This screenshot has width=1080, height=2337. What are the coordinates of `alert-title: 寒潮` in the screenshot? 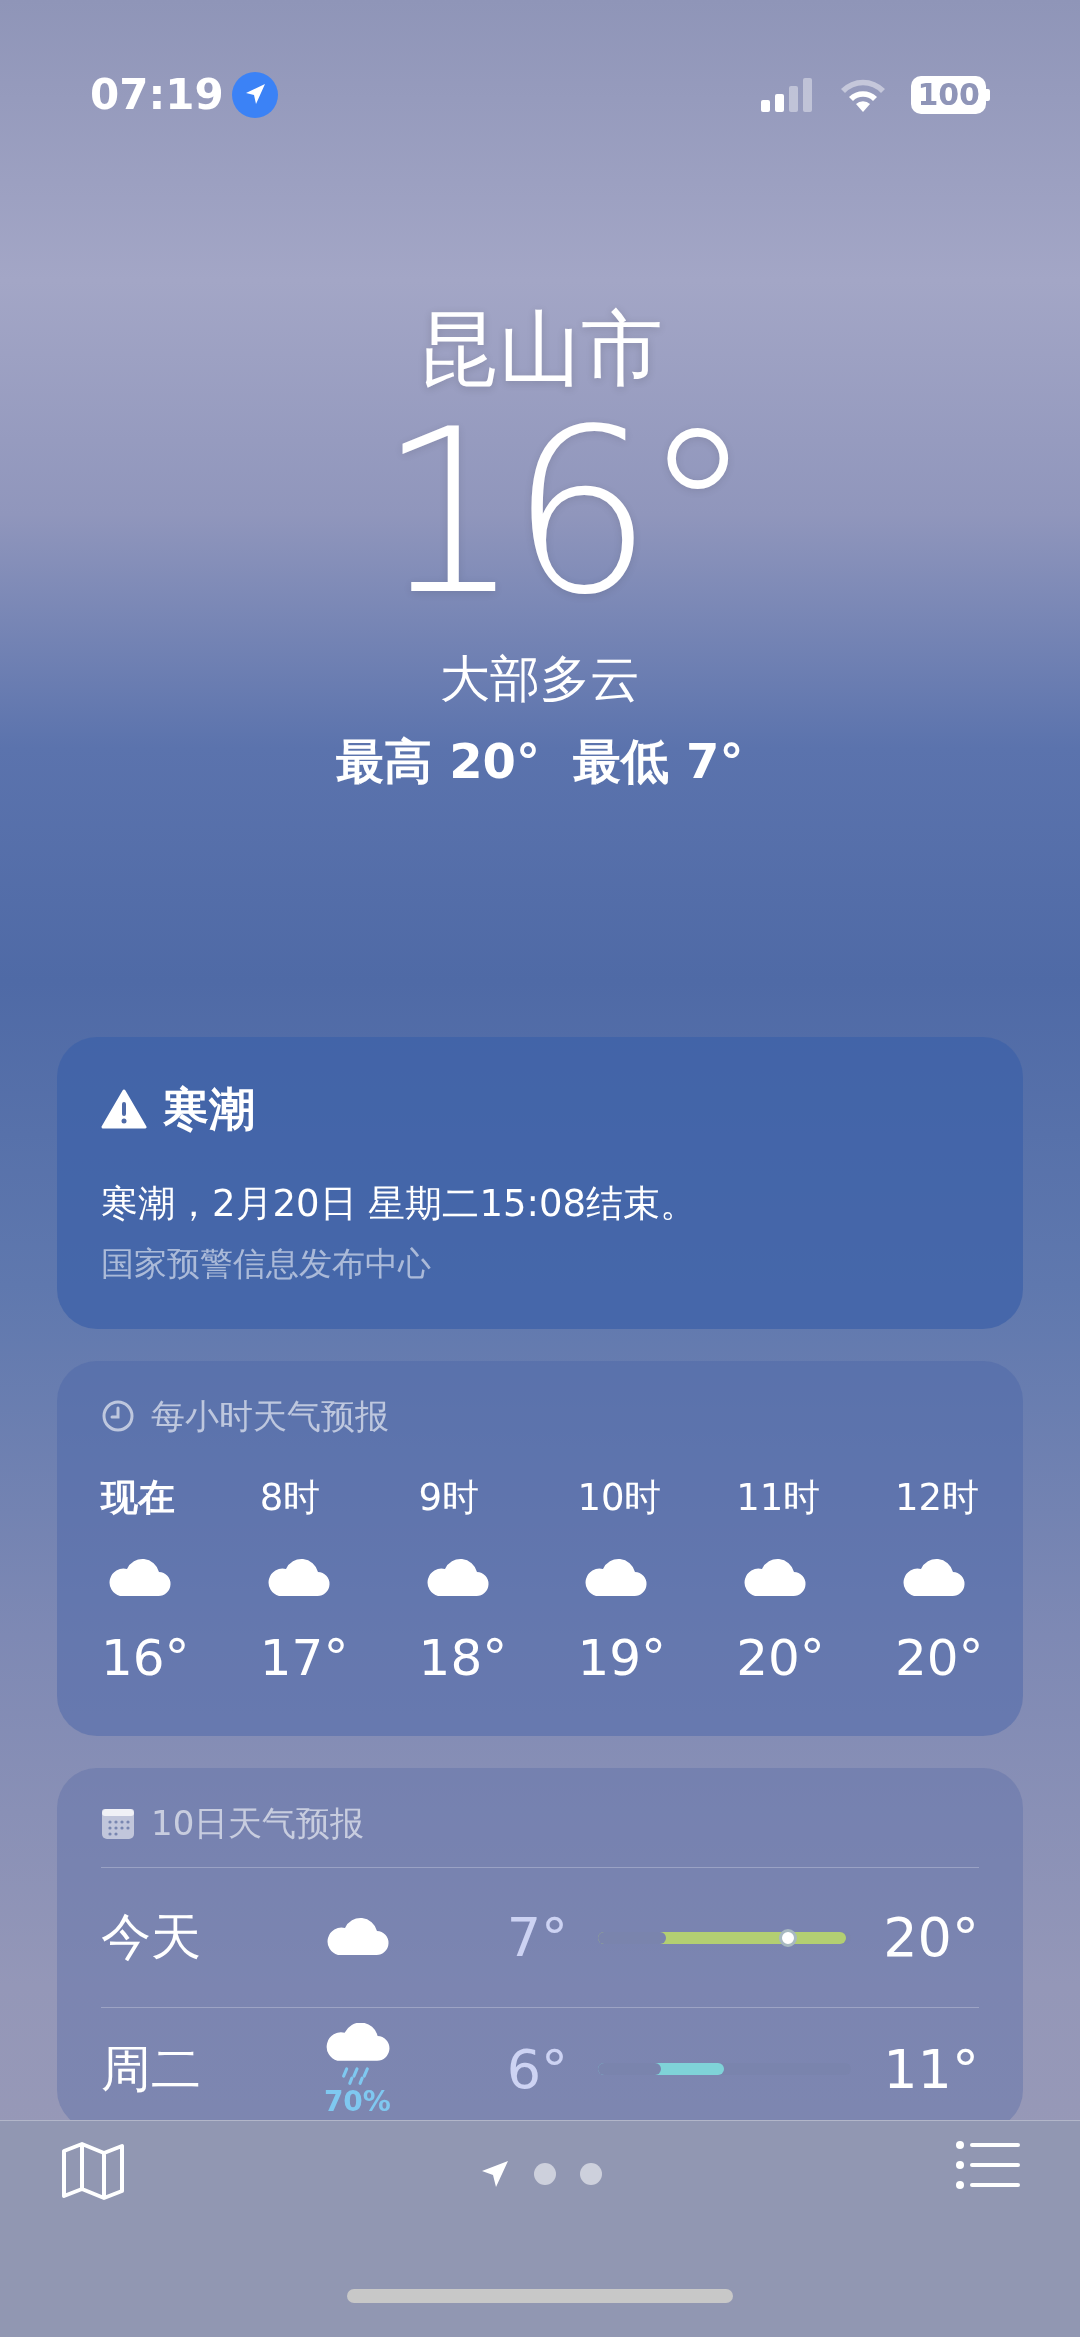 It's located at (209, 1109).